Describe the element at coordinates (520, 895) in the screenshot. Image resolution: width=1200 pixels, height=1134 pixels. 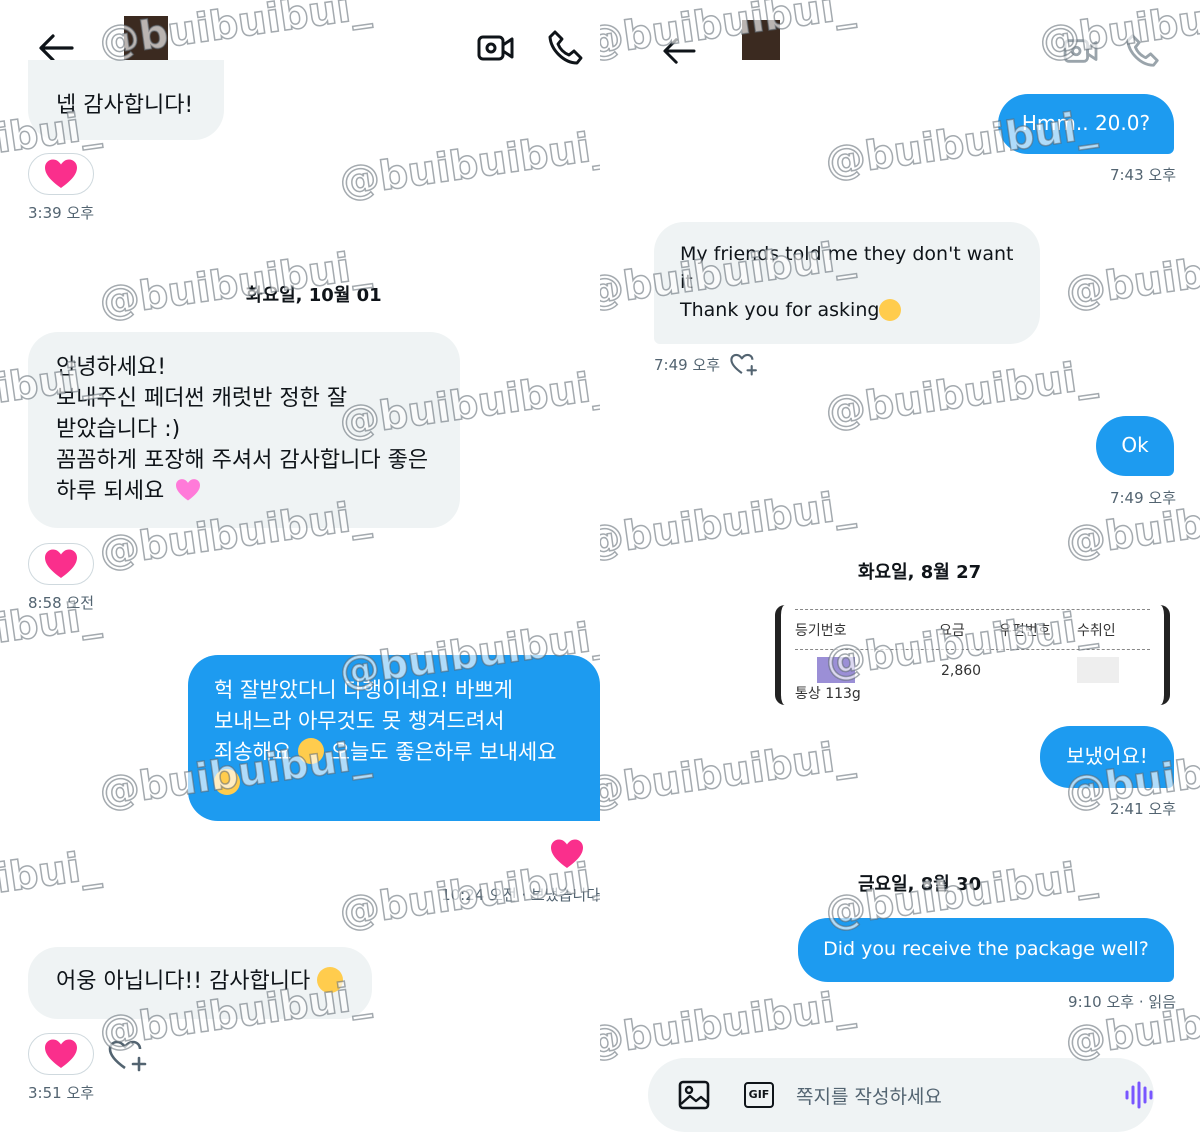
I see `message-timestamp: 10:24 오전 · 보냈습니다` at that location.